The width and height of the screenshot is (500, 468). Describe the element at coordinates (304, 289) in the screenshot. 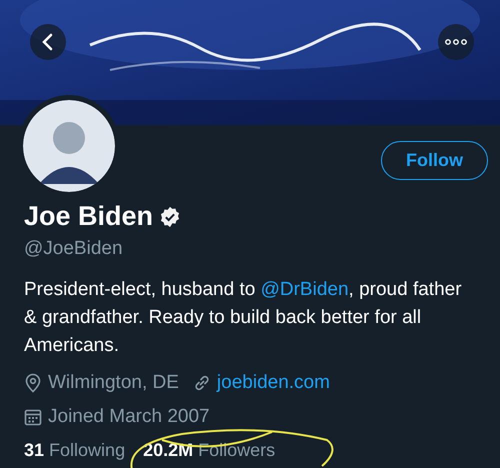

I see `mention-link: @DrBiden` at that location.